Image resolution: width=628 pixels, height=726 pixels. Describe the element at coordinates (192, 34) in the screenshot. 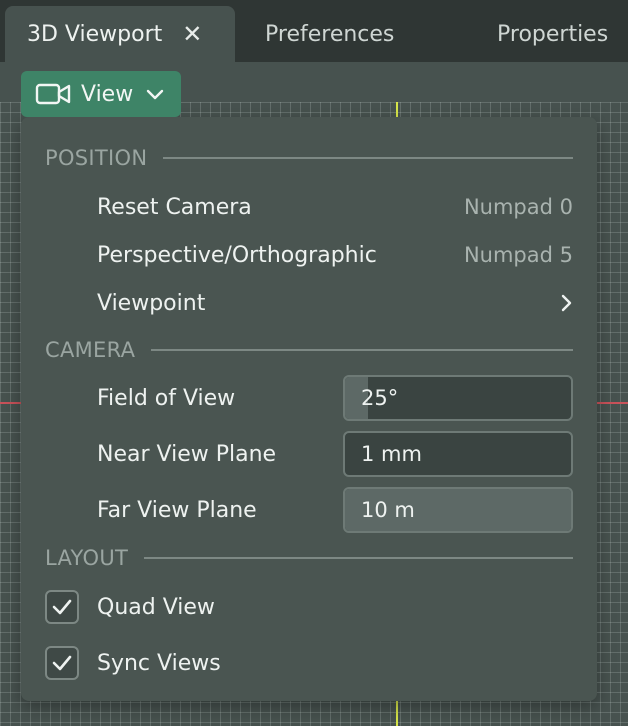

I see `close-icon: ✕` at that location.